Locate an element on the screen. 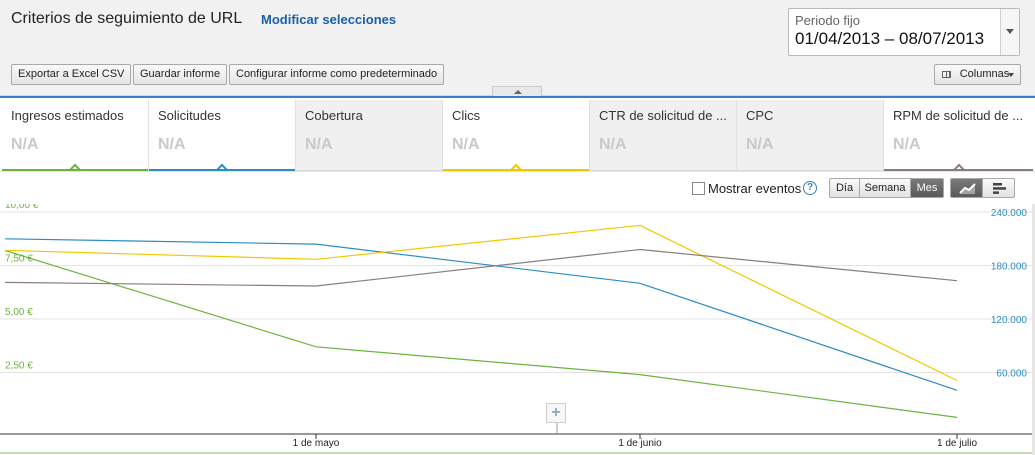 This screenshot has height=455, width=1035. chevron-down-icon is located at coordinates (1010, 31).